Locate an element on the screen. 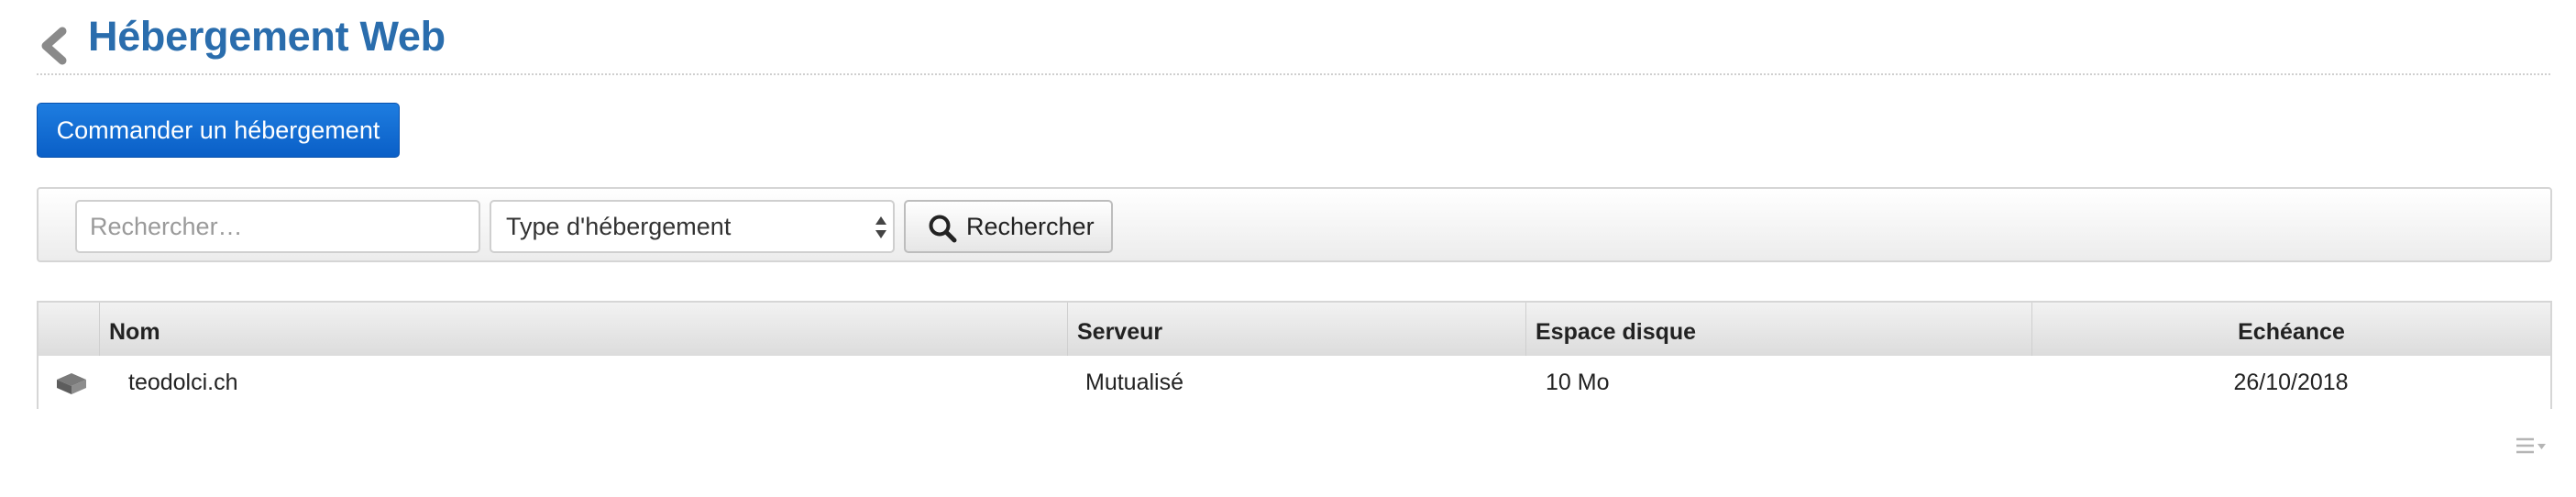  hosting-type-select: Type d'hébergement is located at coordinates (692, 226).